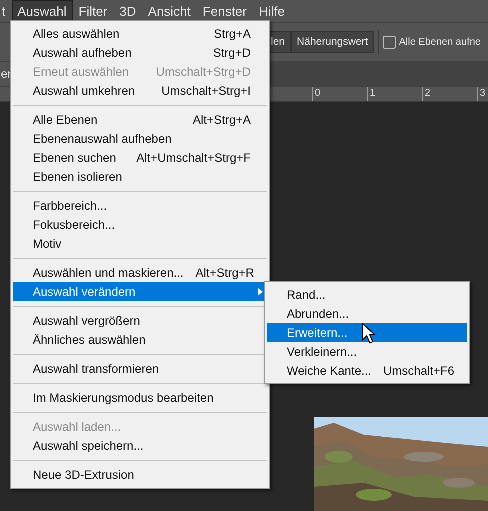  What do you see at coordinates (232, 53) in the screenshot?
I see `shortcut: Strg+D` at bounding box center [232, 53].